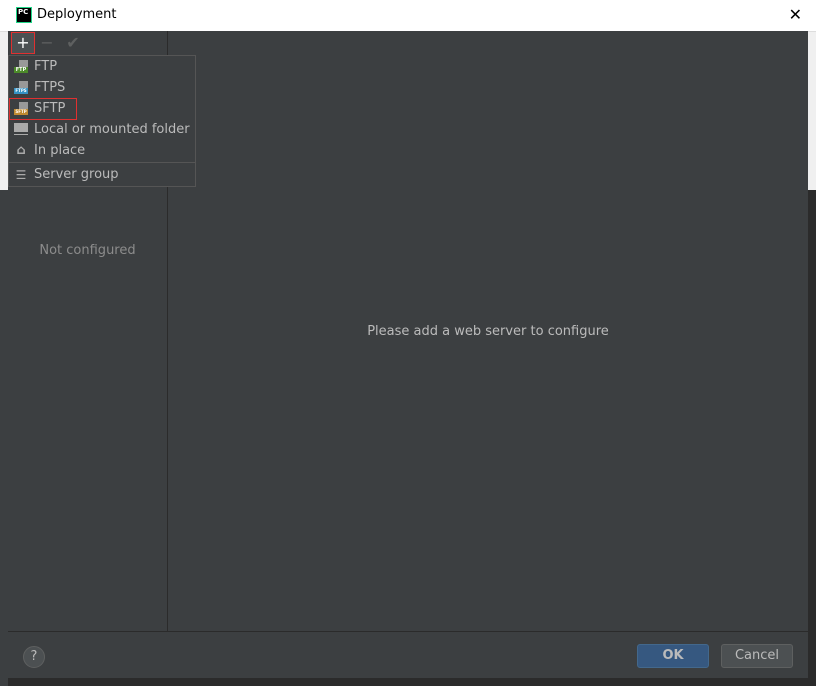 This screenshot has width=816, height=686. I want to click on ok-button: OK, so click(673, 656).